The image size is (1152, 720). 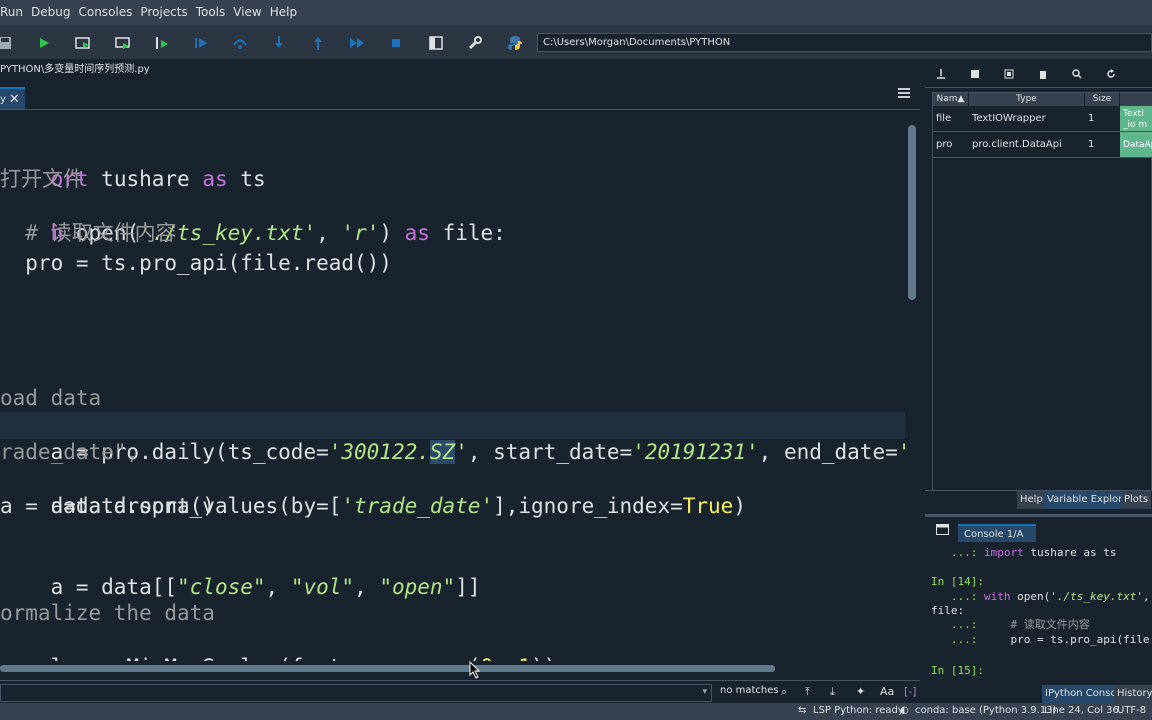 What do you see at coordinates (887, 691) in the screenshot?
I see `case-sensitive-toggle: Aa` at bounding box center [887, 691].